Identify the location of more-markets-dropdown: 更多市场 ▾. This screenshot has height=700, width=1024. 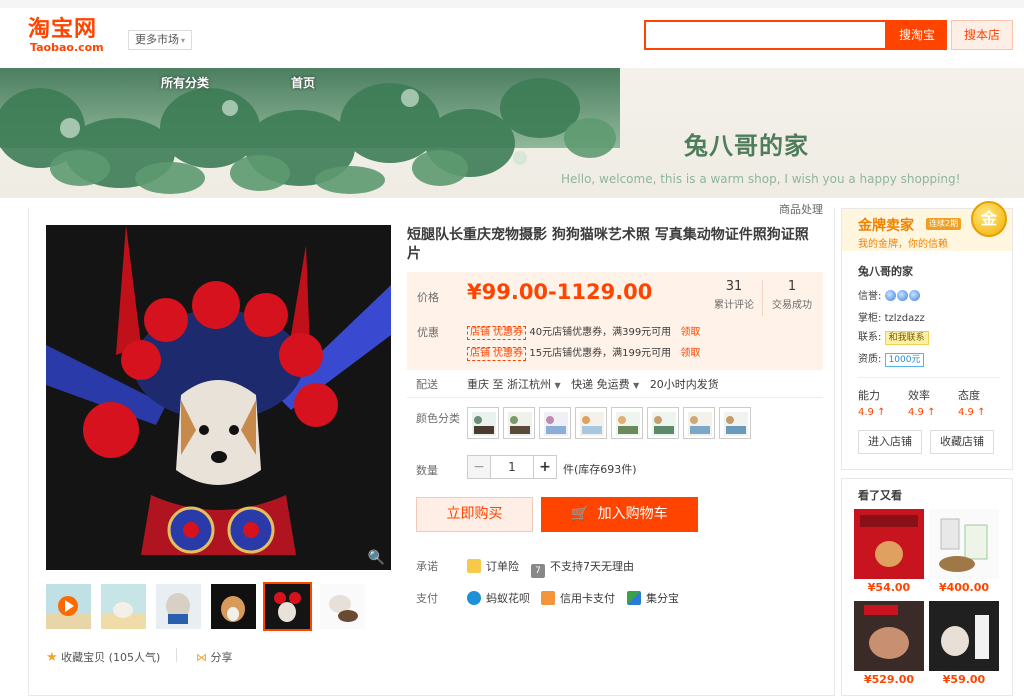
(160, 40).